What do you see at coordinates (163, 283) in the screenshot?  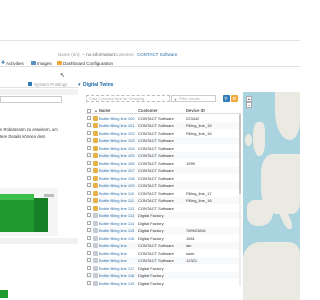 I see `table-row: Bottle filling line 119 Digital Factory` at bounding box center [163, 283].